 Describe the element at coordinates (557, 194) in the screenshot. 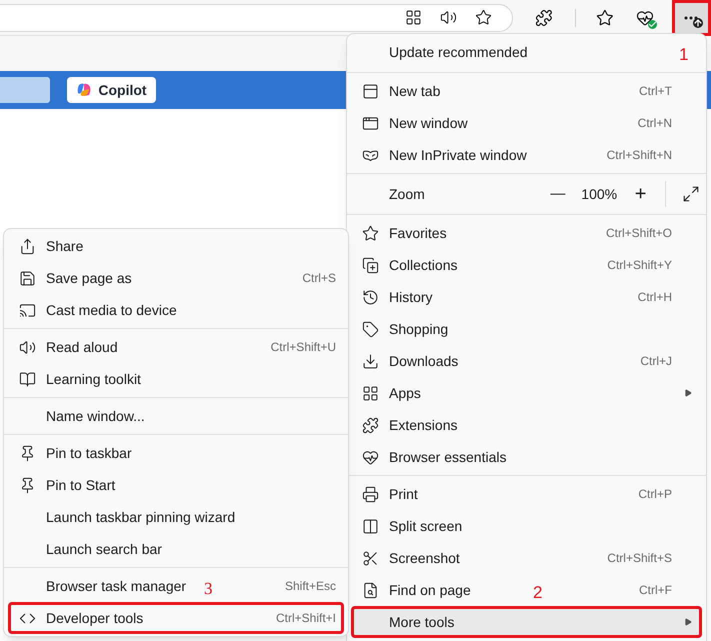

I see `zoom-out-button: —` at that location.